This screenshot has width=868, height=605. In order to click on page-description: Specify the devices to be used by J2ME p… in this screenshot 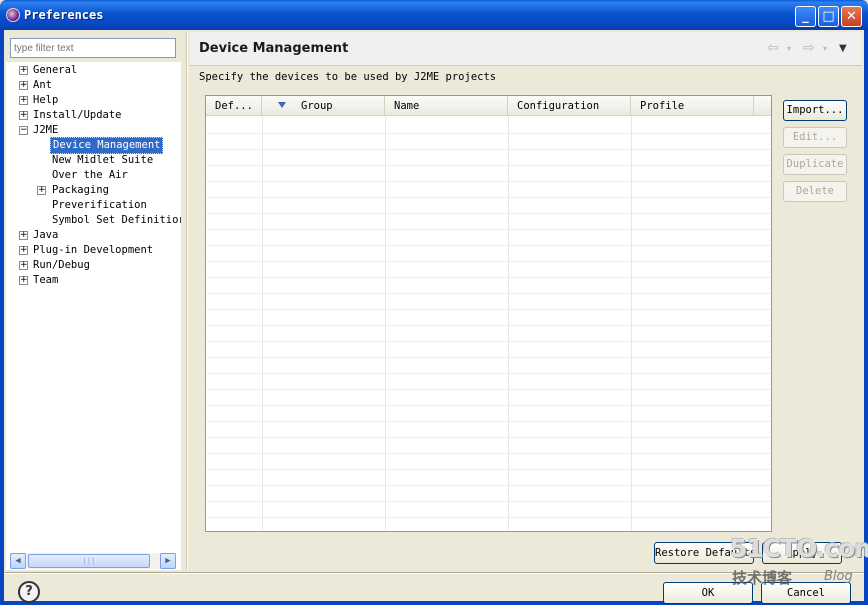, I will do `click(348, 77)`.